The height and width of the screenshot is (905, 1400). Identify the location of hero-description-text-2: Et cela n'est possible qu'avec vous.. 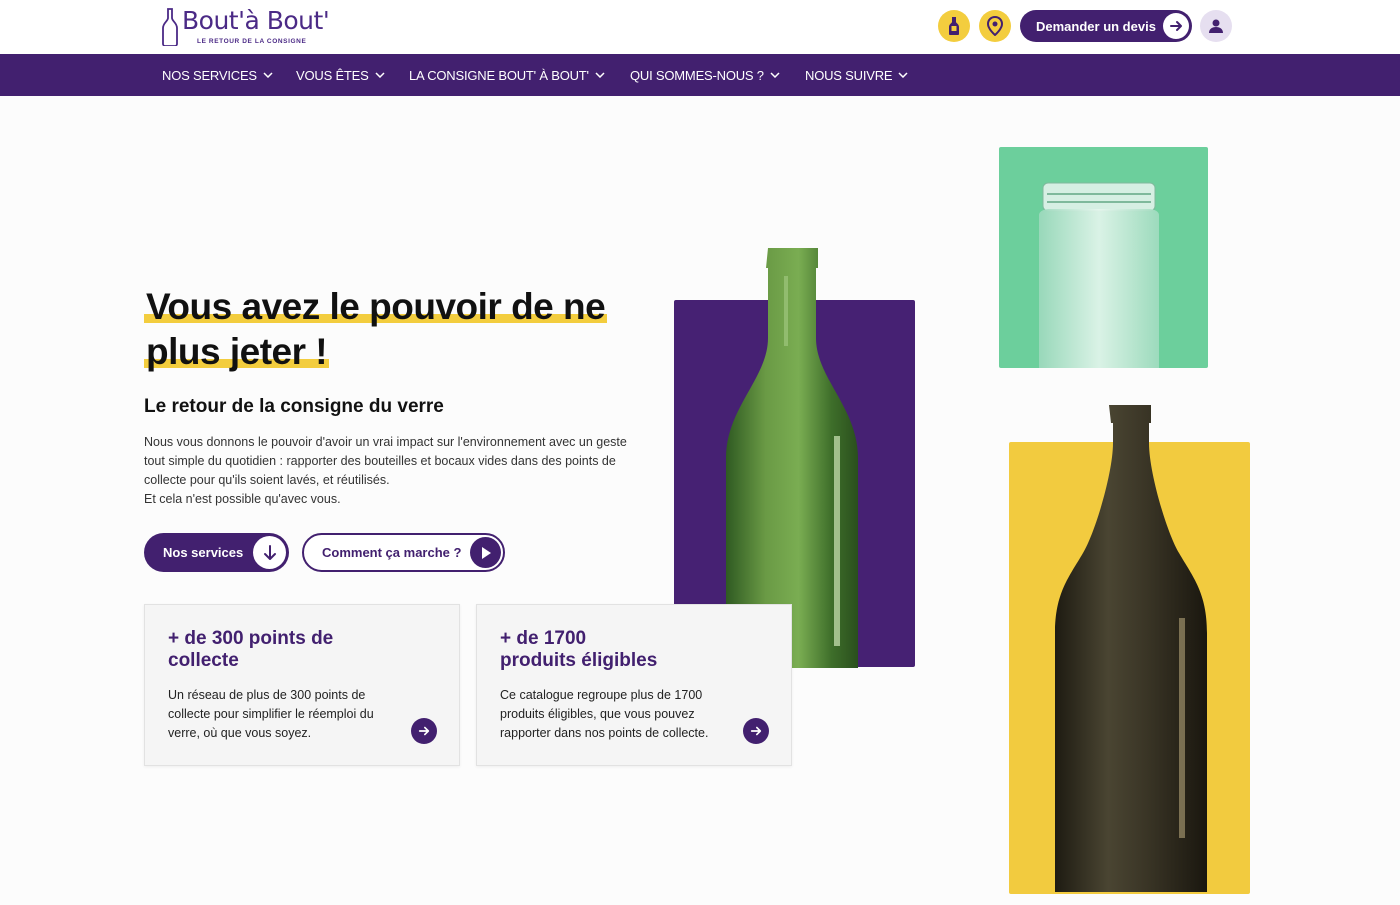
(242, 499).